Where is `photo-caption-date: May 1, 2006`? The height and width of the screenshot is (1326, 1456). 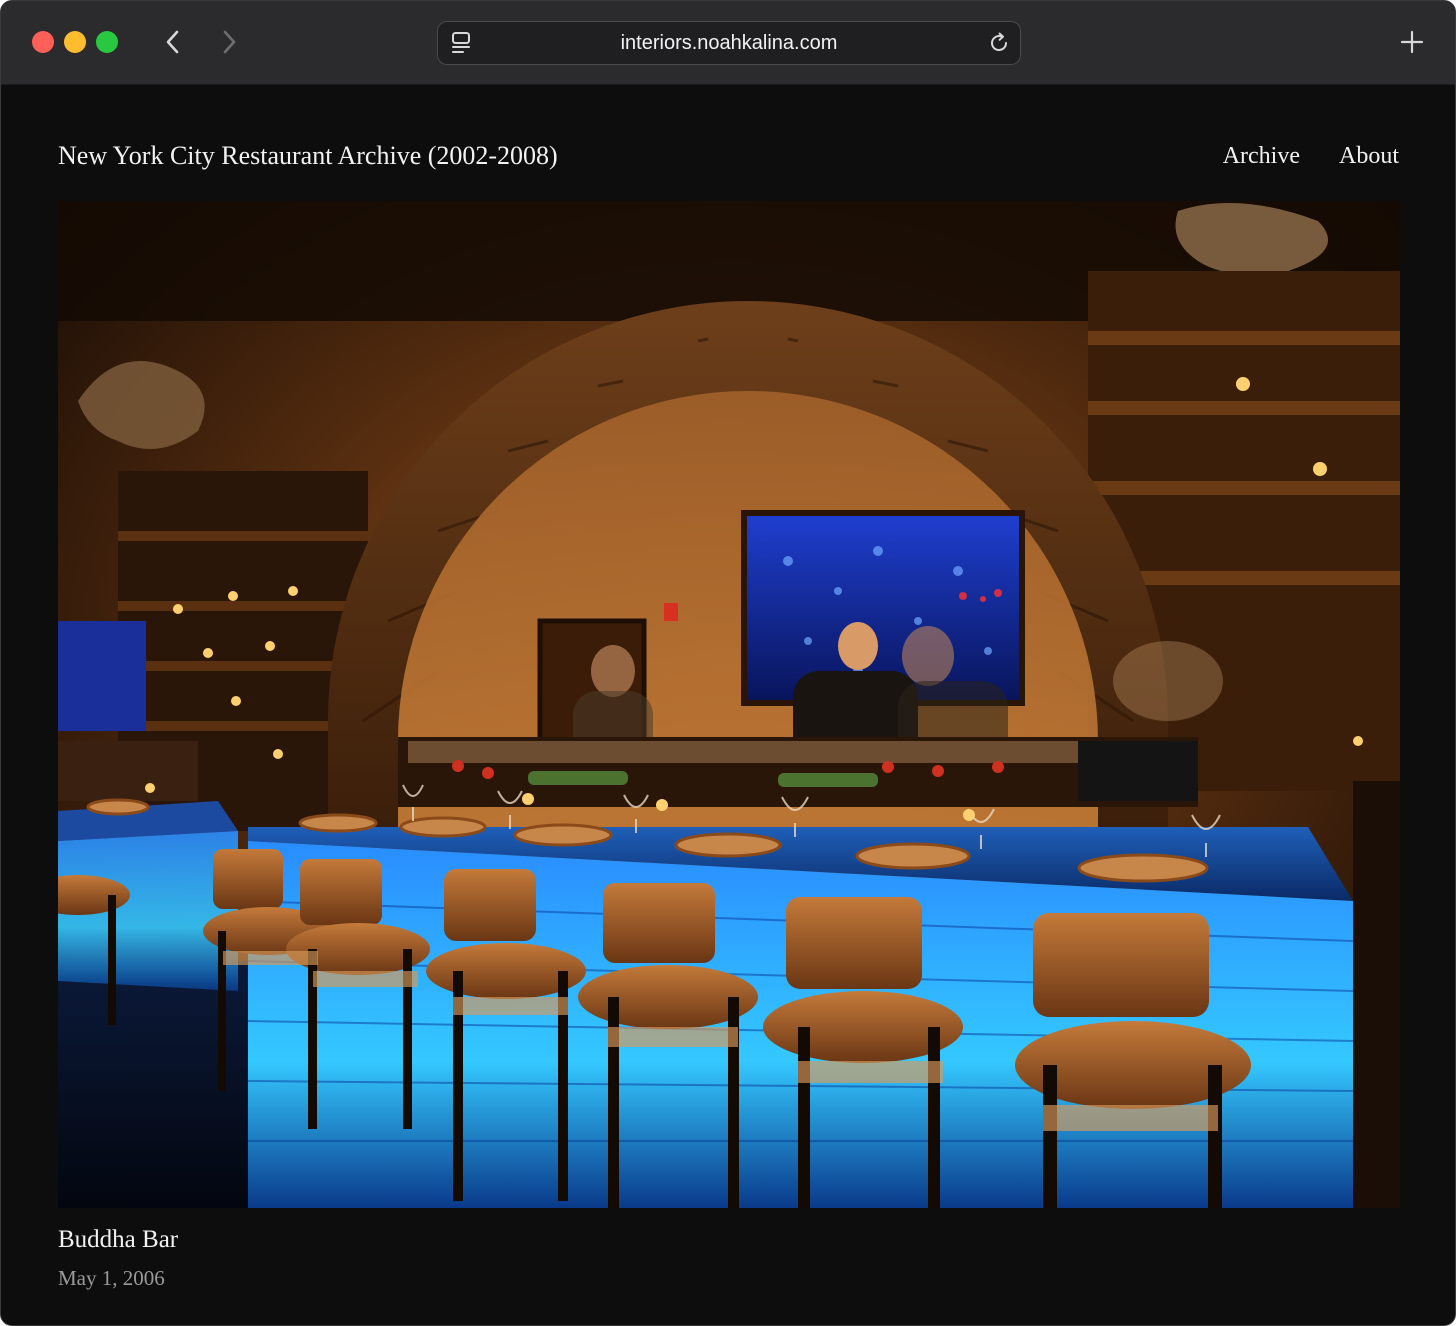 photo-caption-date: May 1, 2006 is located at coordinates (111, 1278).